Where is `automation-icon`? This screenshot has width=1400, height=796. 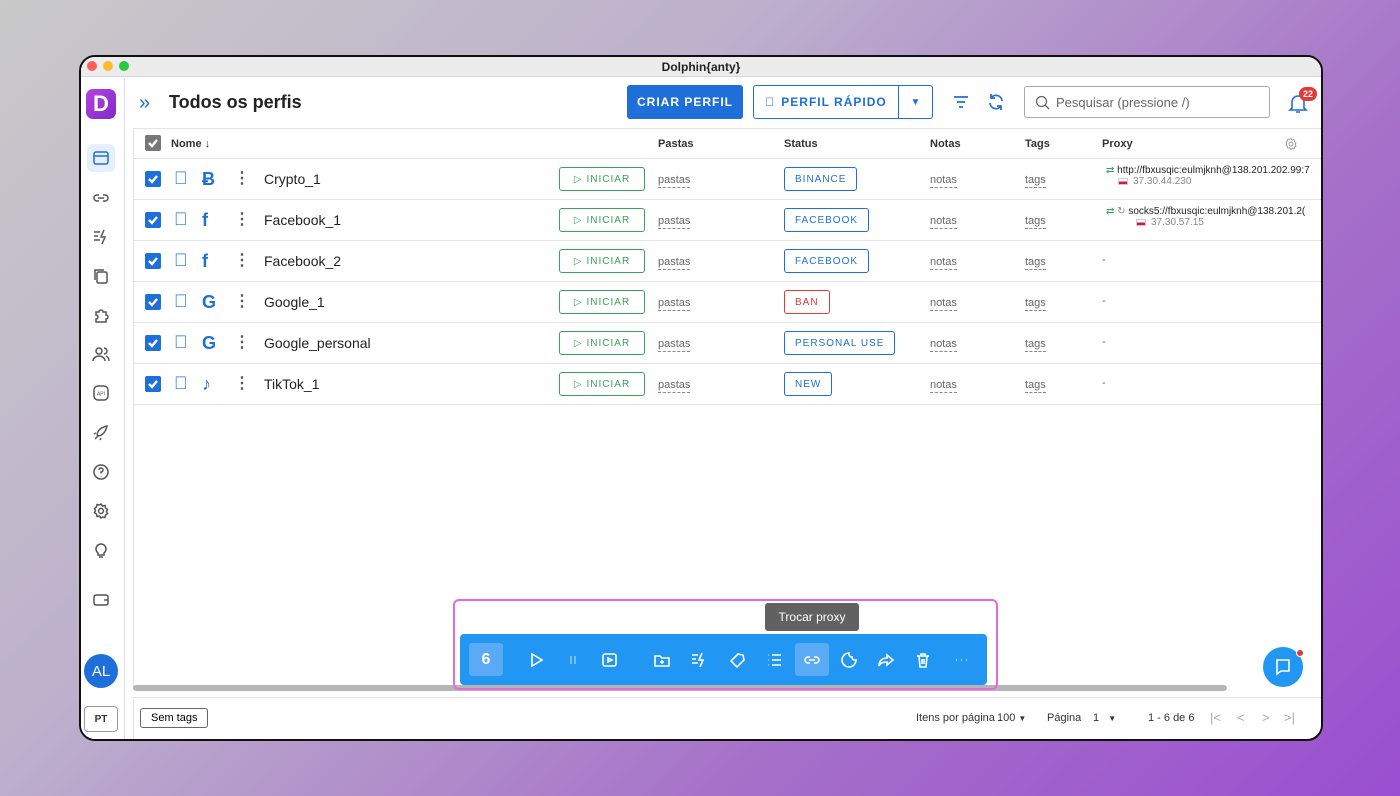 automation-icon is located at coordinates (699, 659).